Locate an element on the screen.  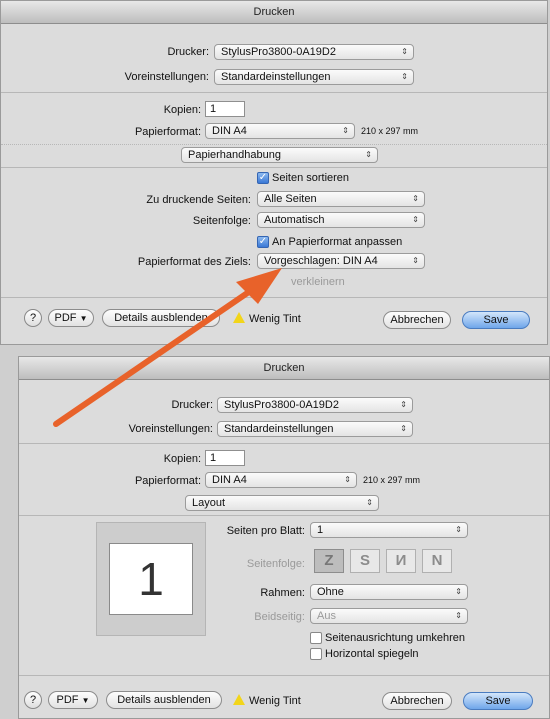
arrow-shaft is located at coordinates (159, 353).